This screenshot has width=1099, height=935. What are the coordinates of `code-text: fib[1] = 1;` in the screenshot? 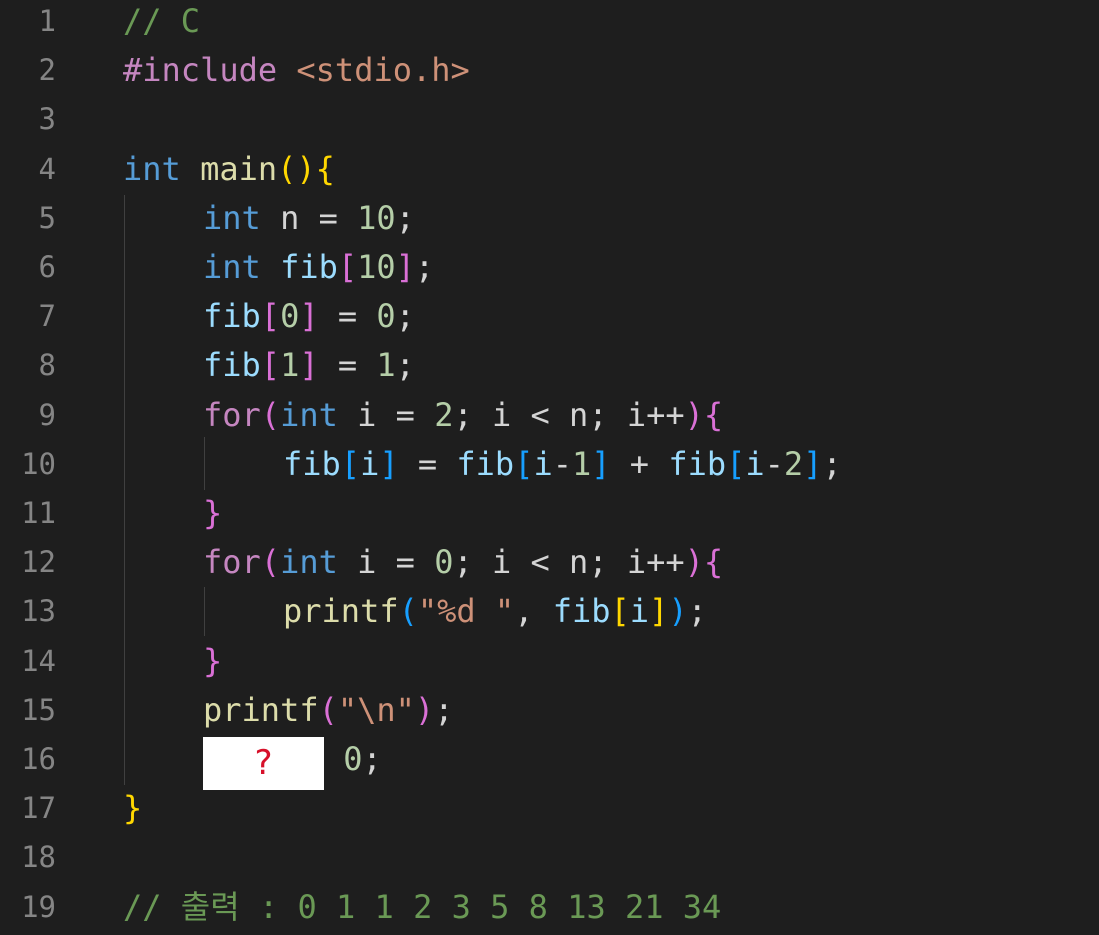 It's located at (309, 365).